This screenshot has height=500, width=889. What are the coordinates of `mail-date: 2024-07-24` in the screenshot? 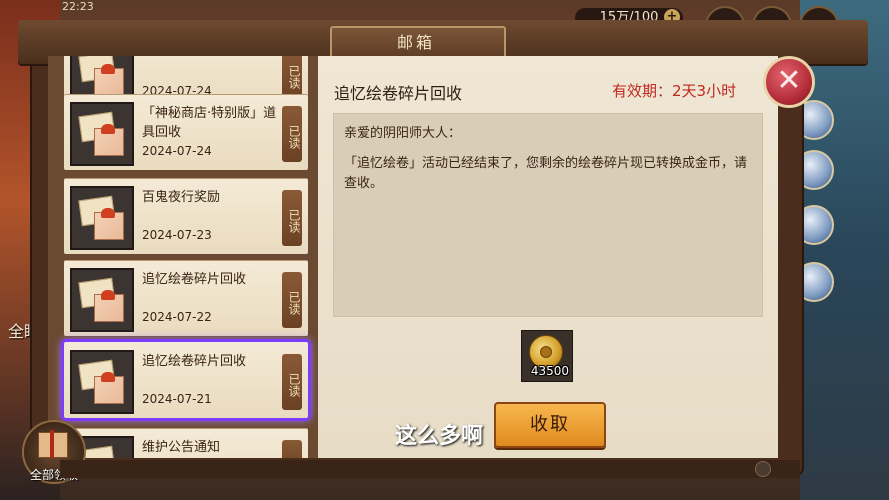 It's located at (177, 151).